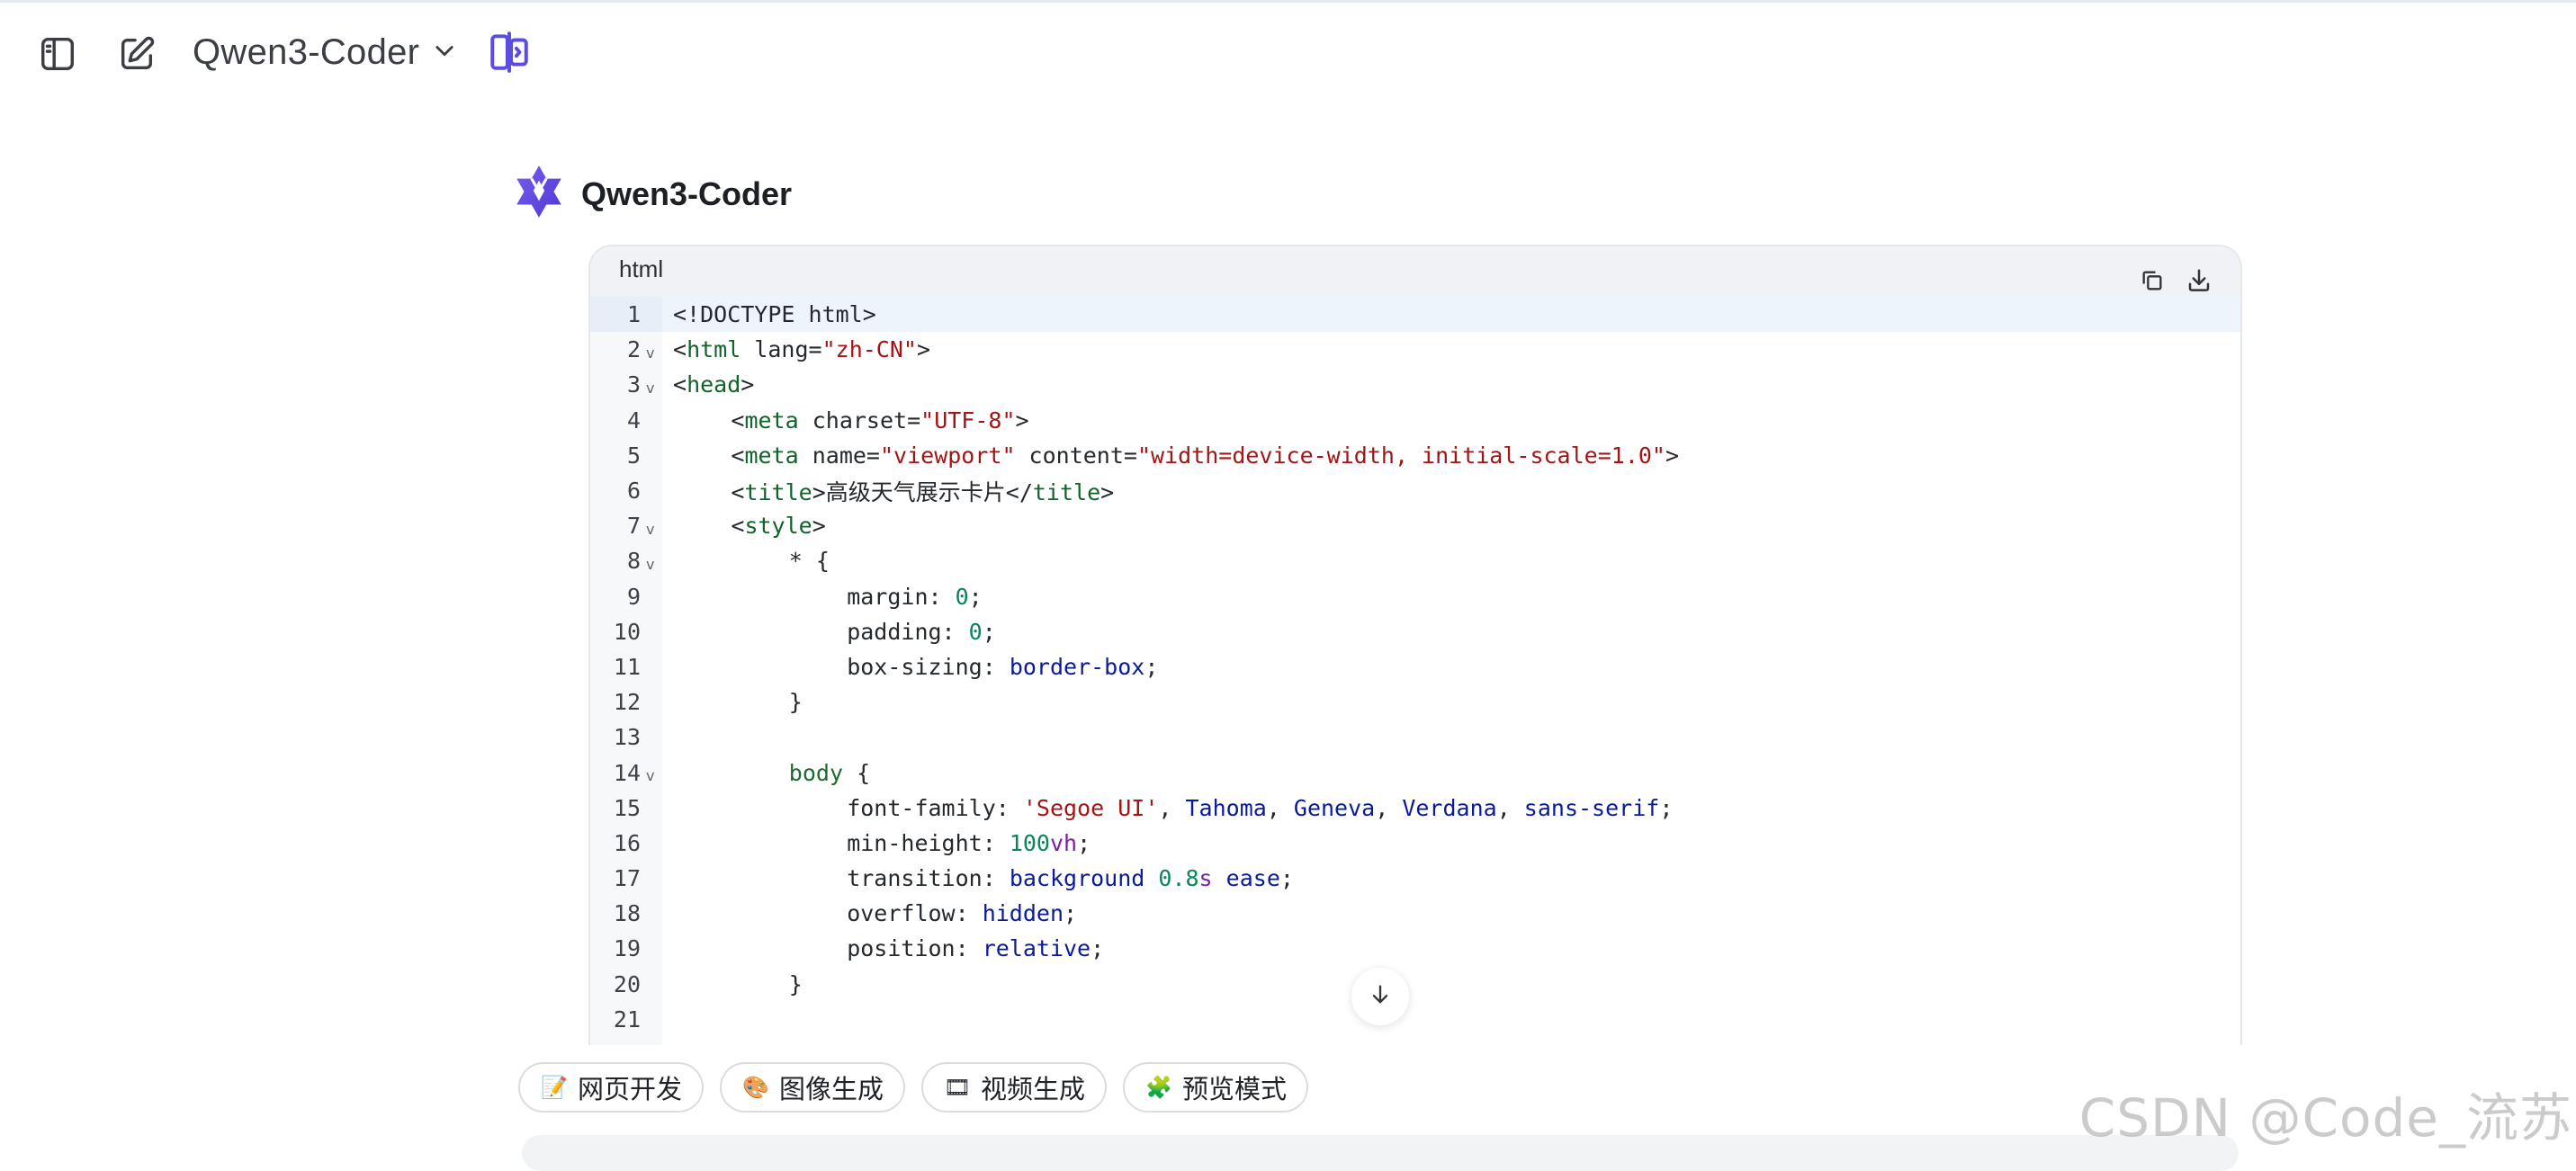 This screenshot has width=2576, height=1171. Describe the element at coordinates (1037, 948) in the screenshot. I see `code-token: relative` at that location.